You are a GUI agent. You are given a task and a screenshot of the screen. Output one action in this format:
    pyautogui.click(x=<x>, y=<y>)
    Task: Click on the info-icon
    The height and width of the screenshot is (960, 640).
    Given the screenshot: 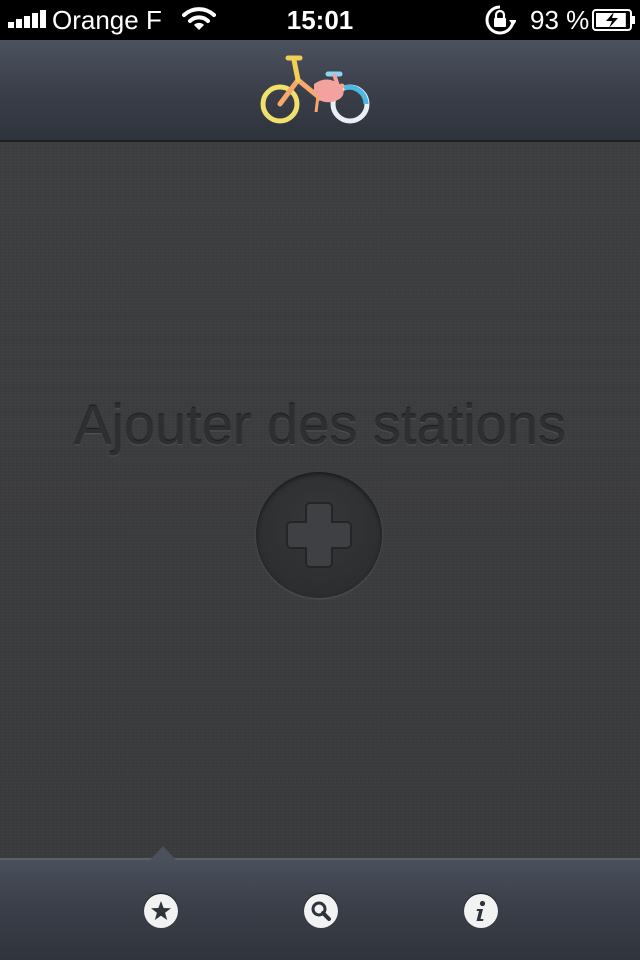 What is the action you would take?
    pyautogui.click(x=481, y=910)
    